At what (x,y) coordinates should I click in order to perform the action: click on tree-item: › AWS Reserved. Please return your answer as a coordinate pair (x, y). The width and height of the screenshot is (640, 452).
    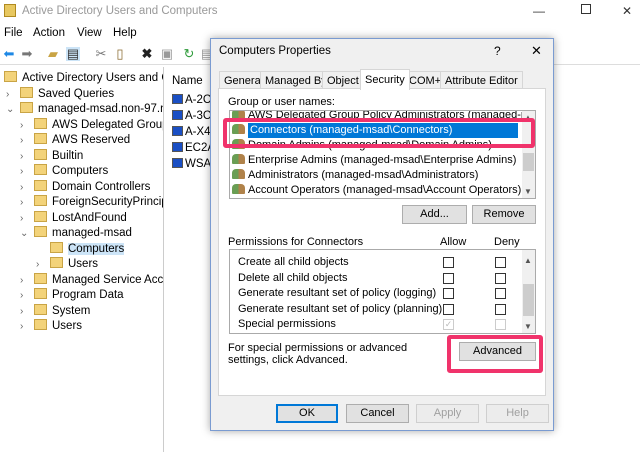
    Looking at the image, I should click on (75, 140).